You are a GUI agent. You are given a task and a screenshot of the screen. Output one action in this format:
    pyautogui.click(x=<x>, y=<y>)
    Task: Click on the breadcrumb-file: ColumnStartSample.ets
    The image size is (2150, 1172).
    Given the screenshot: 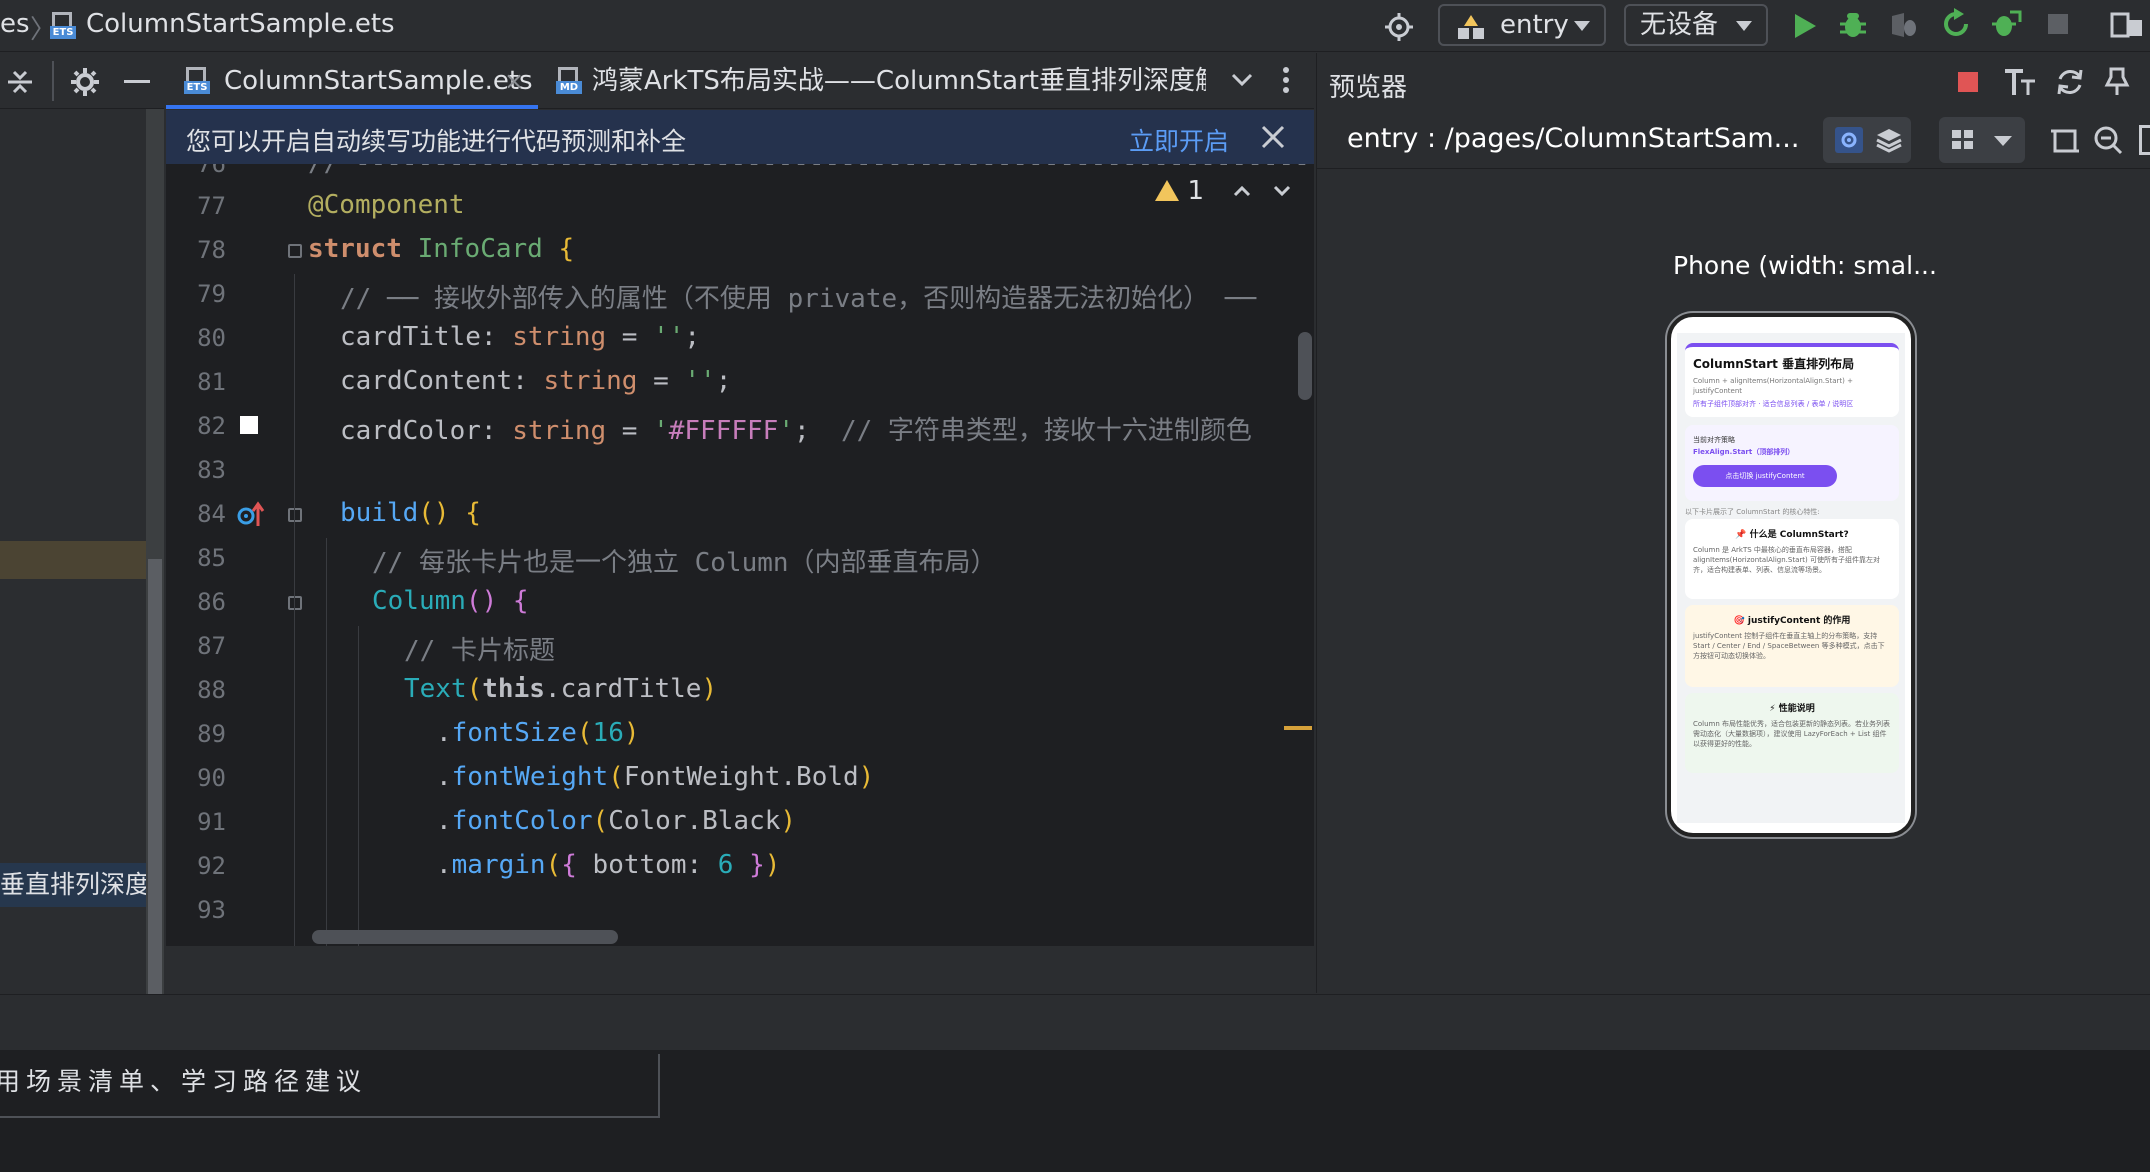 What is the action you would take?
    pyautogui.click(x=240, y=24)
    